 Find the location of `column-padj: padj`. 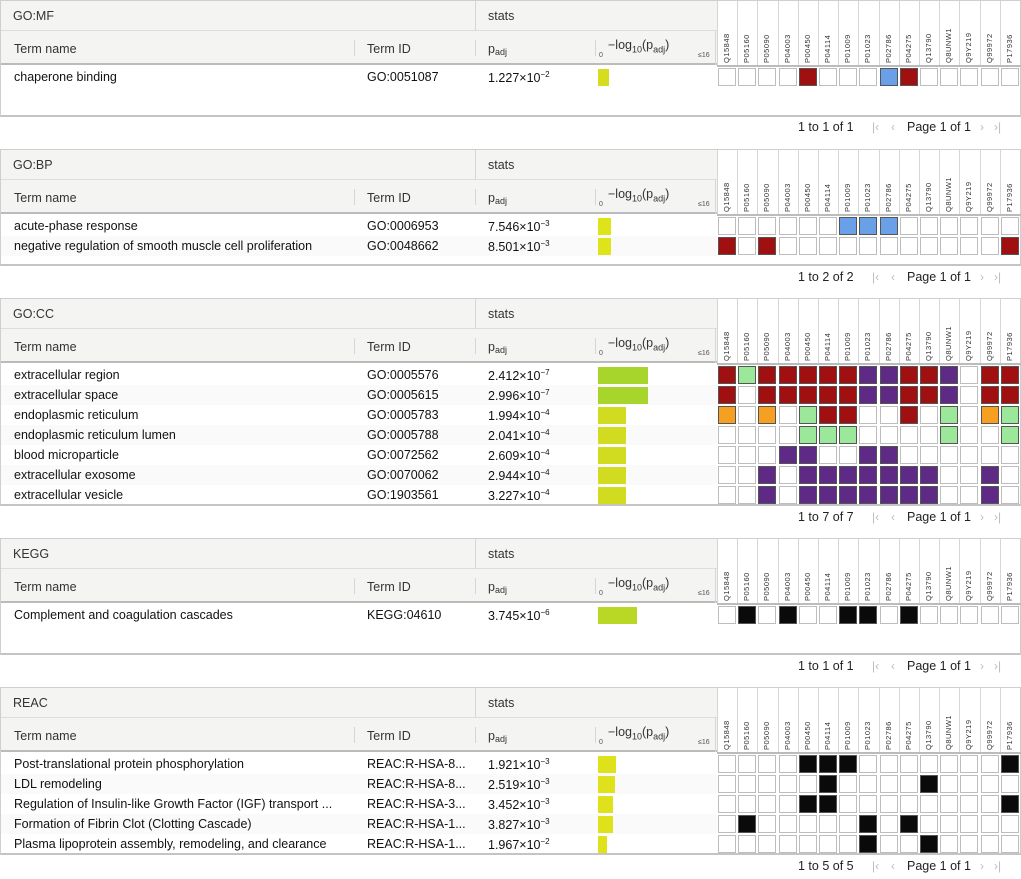

column-padj: padj is located at coordinates (497, 49).